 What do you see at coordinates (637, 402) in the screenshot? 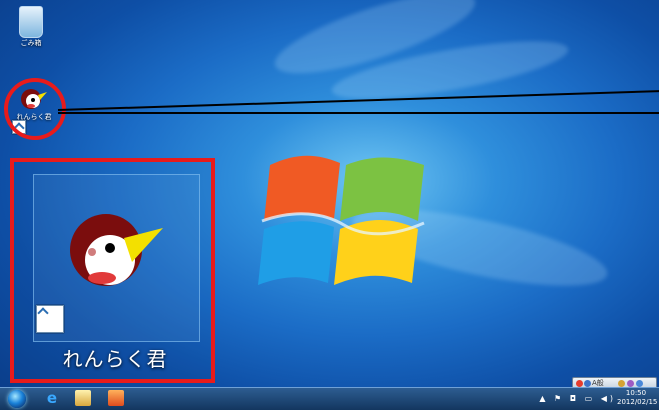
I see `clock-date: 2012/02/15` at bounding box center [637, 402].